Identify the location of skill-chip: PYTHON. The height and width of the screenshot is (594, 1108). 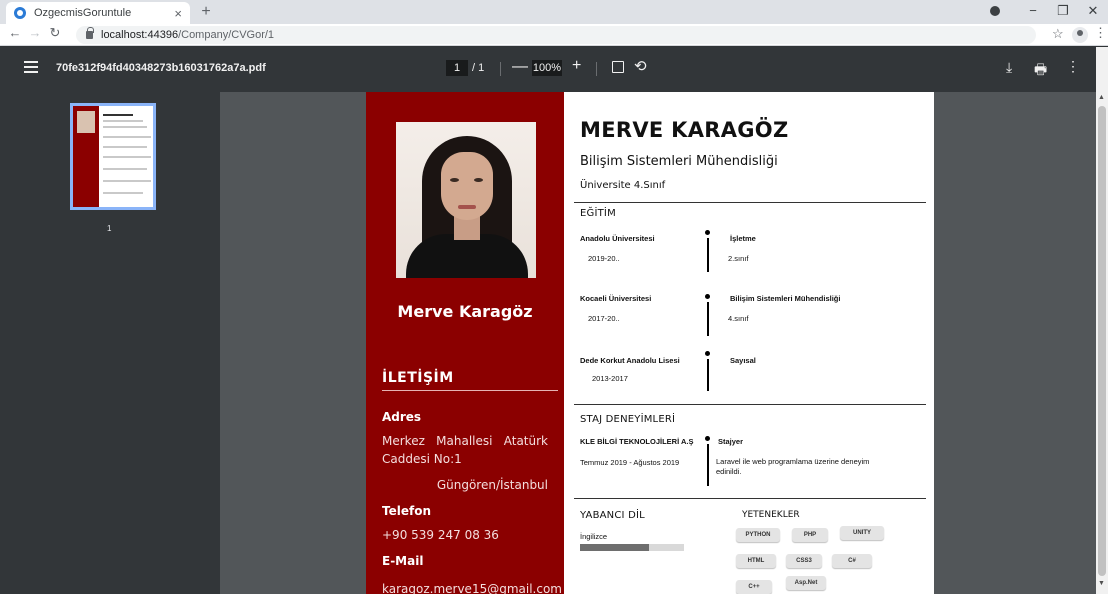
(758, 535).